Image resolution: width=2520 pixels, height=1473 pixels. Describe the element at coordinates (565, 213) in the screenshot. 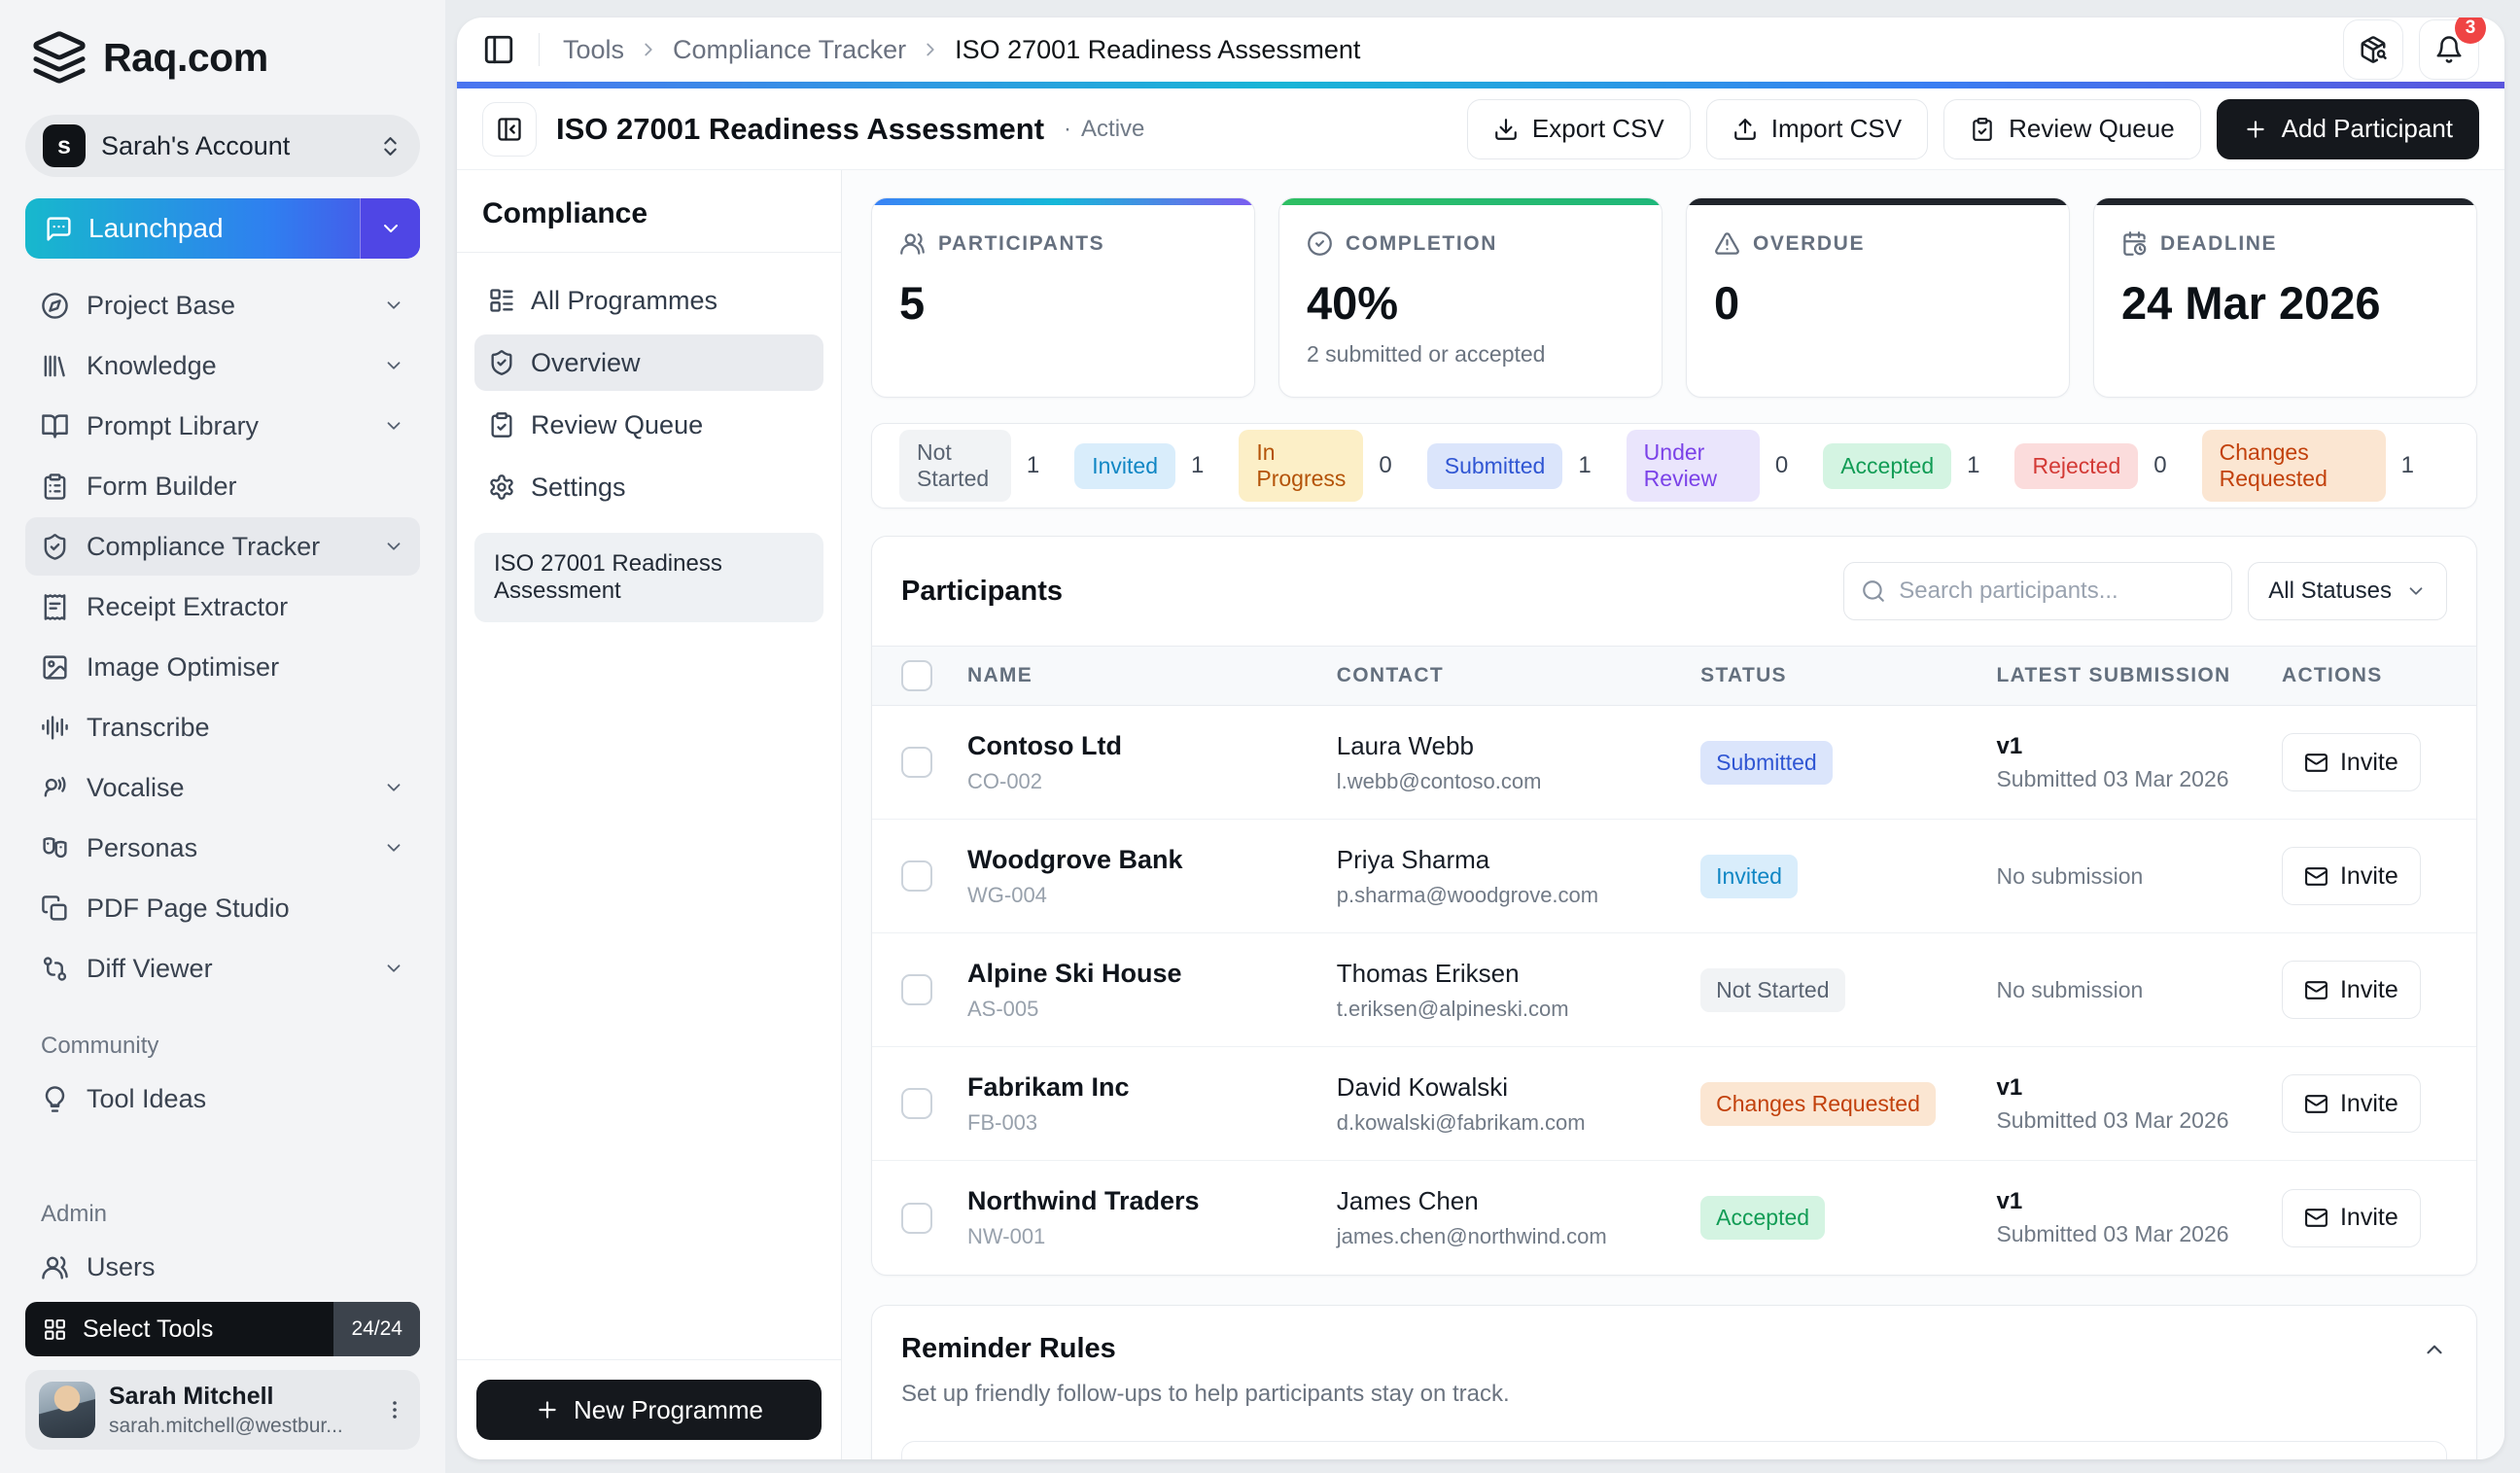

I see `compliance-subnav-title: Compliance` at that location.